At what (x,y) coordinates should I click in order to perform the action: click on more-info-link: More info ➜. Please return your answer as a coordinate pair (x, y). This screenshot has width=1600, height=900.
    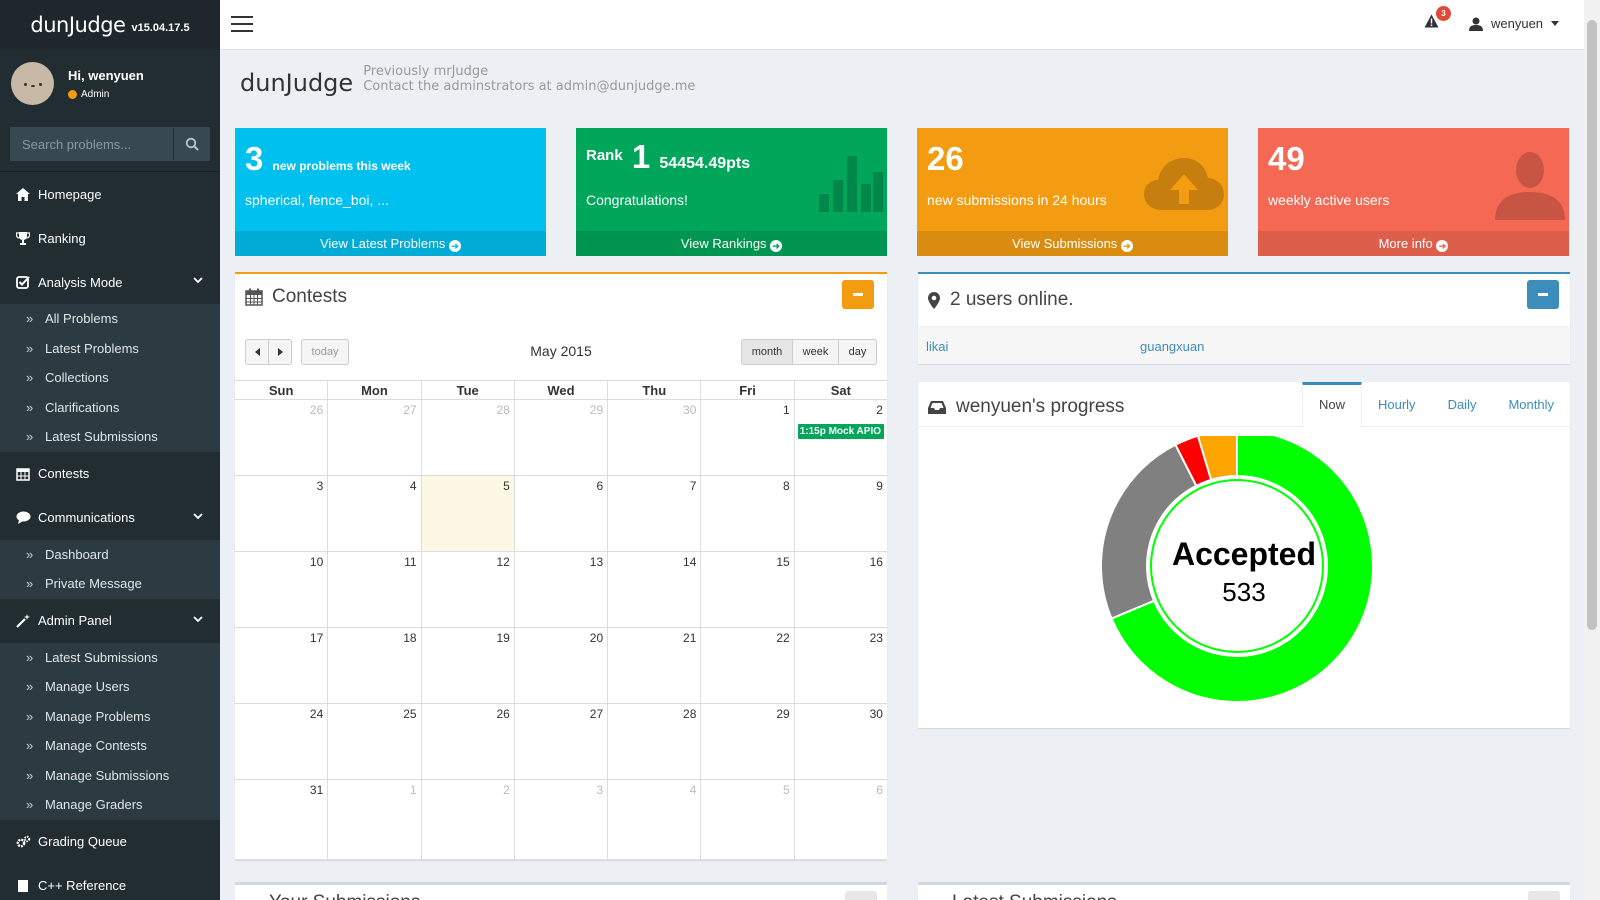
    Looking at the image, I should click on (1413, 243).